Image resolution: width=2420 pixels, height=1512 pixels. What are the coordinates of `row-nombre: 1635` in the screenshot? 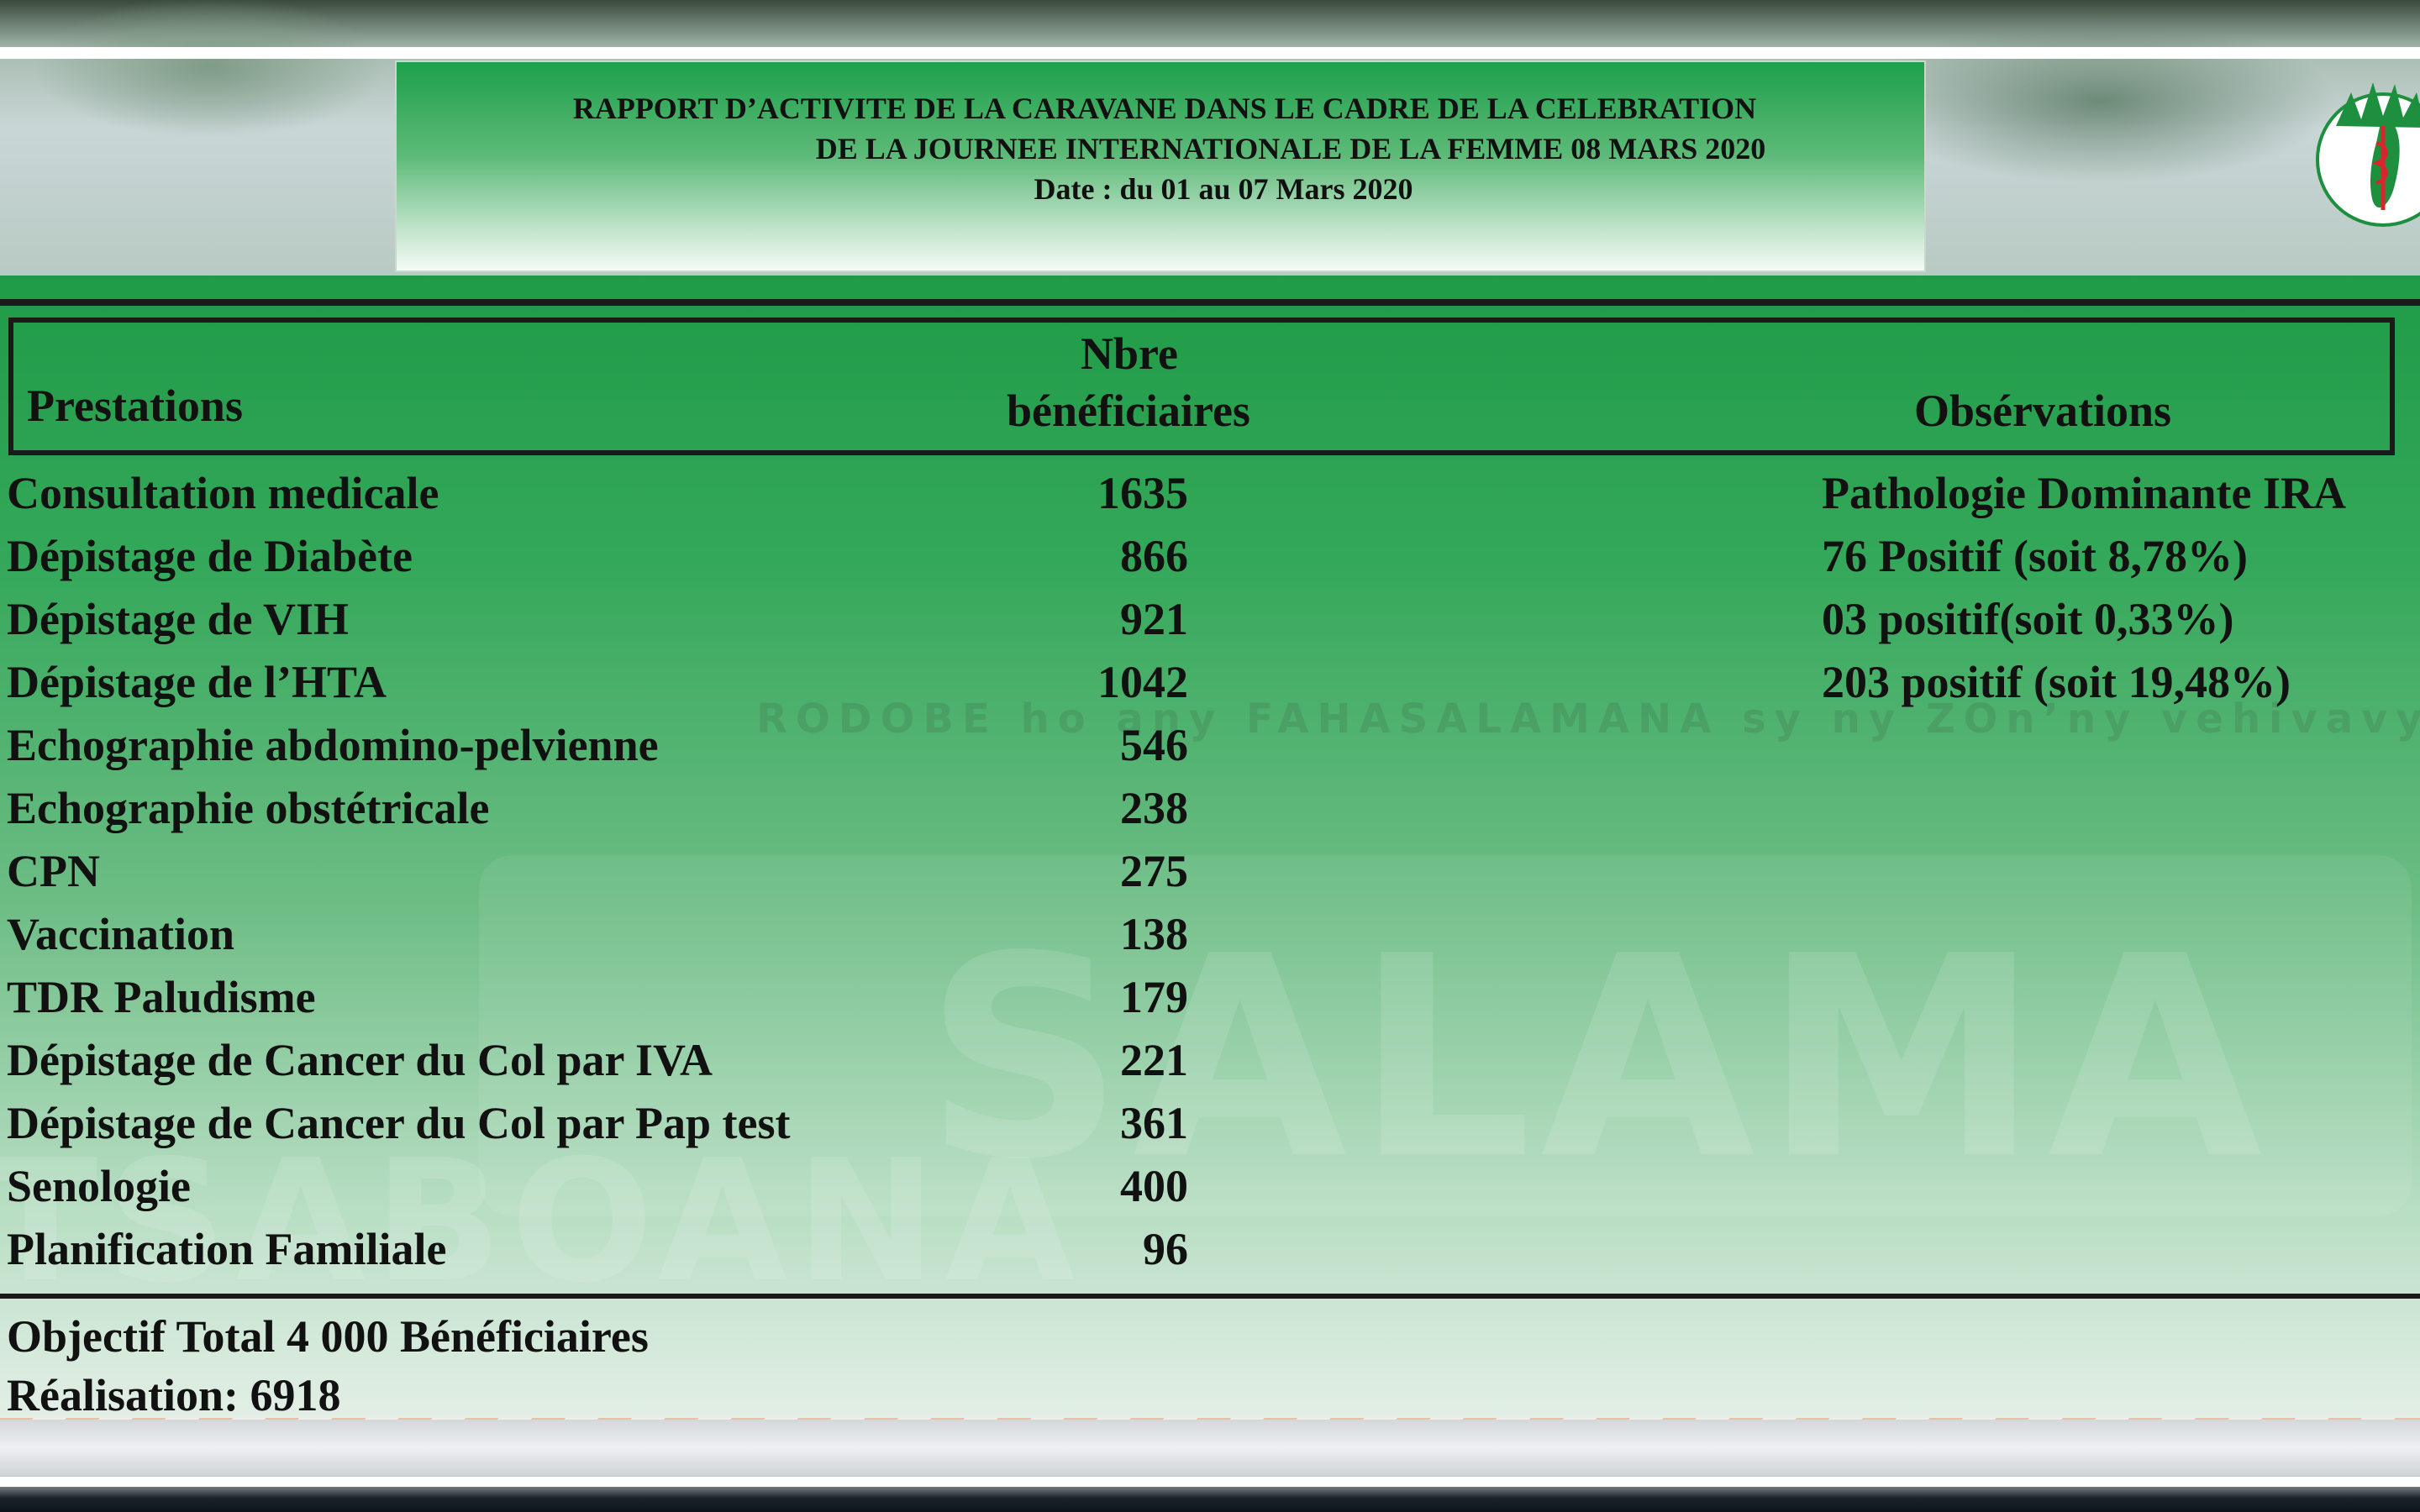 It's located at (1142, 493).